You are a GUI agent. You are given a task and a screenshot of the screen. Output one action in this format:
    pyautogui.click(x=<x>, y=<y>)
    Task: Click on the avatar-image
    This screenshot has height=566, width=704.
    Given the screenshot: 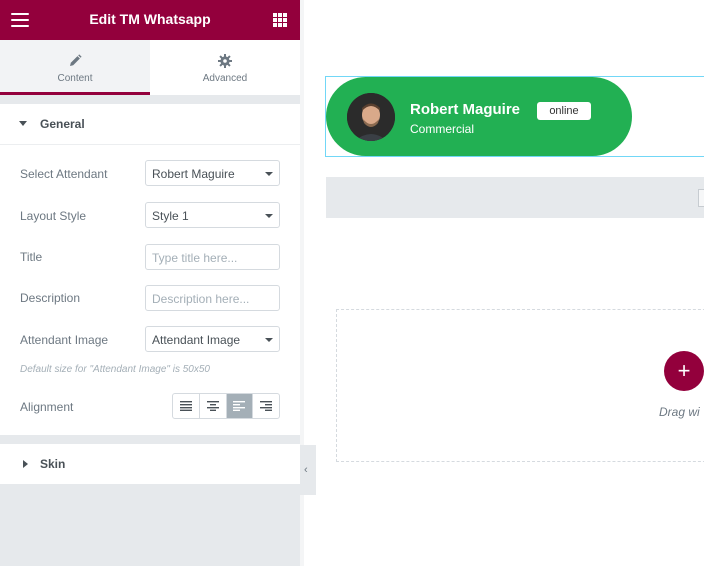 What is the action you would take?
    pyautogui.click(x=371, y=117)
    